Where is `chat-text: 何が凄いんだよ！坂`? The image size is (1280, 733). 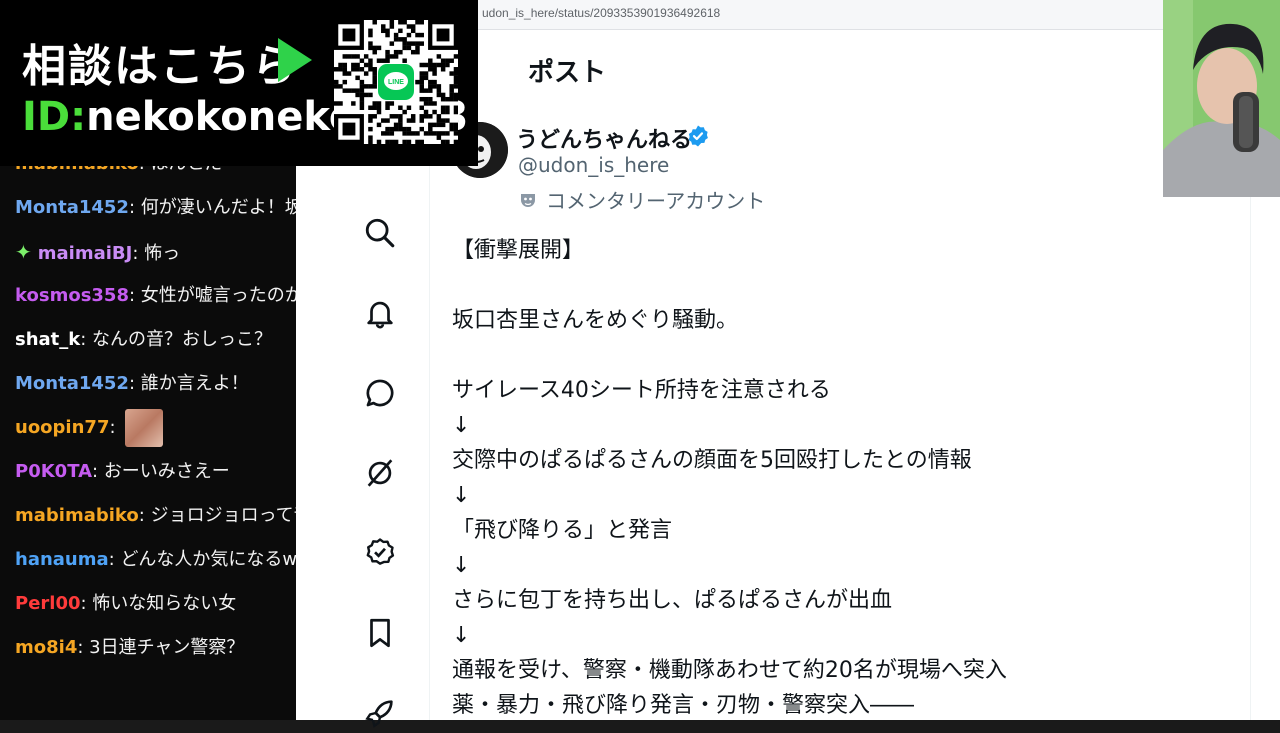
chat-text: 何が凄いんだよ！坂 is located at coordinates (218, 207).